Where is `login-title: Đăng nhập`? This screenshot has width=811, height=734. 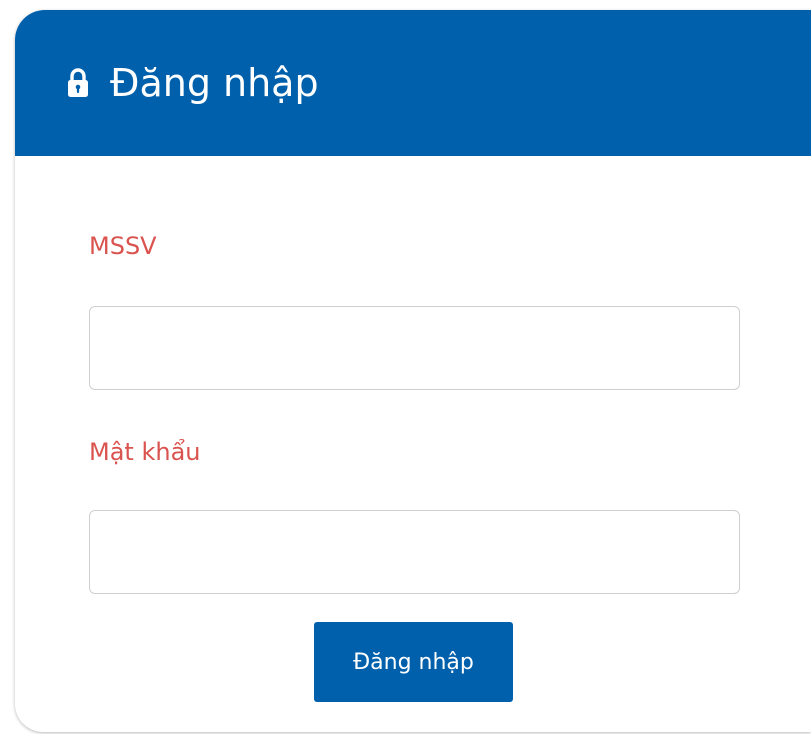
login-title: Đăng nhập is located at coordinates (214, 83).